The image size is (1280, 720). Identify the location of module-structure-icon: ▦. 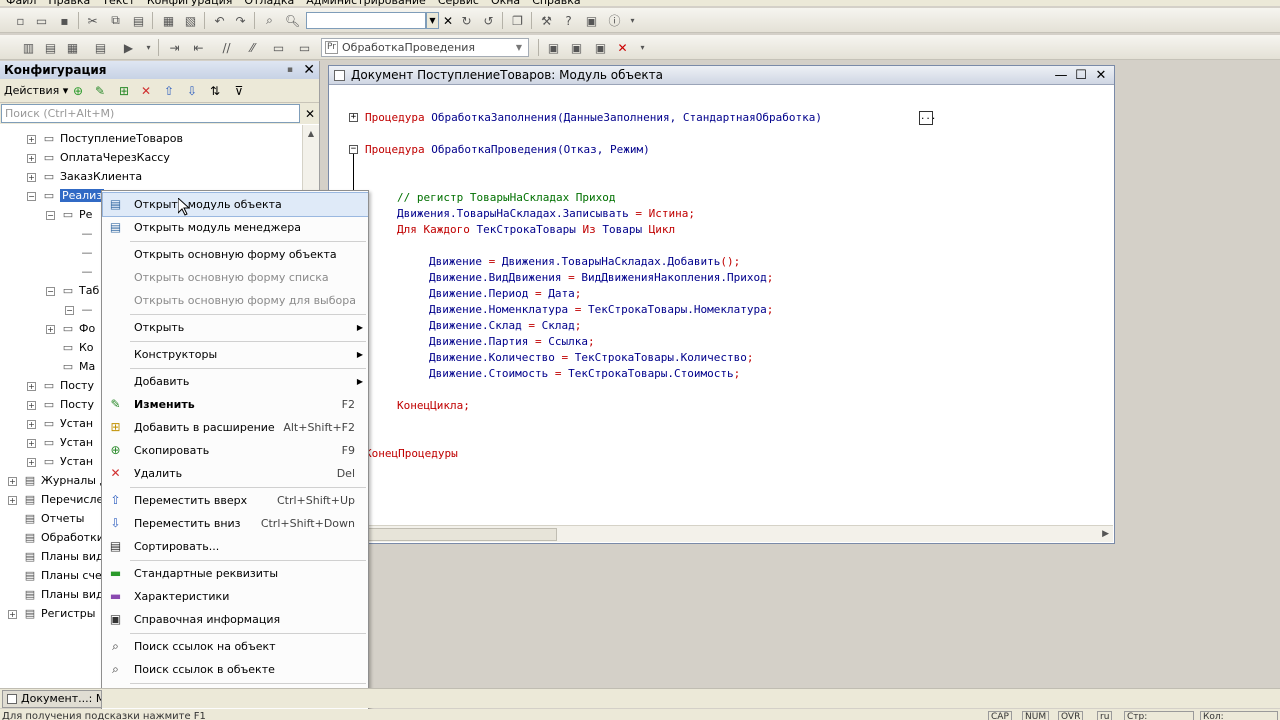
(72, 47).